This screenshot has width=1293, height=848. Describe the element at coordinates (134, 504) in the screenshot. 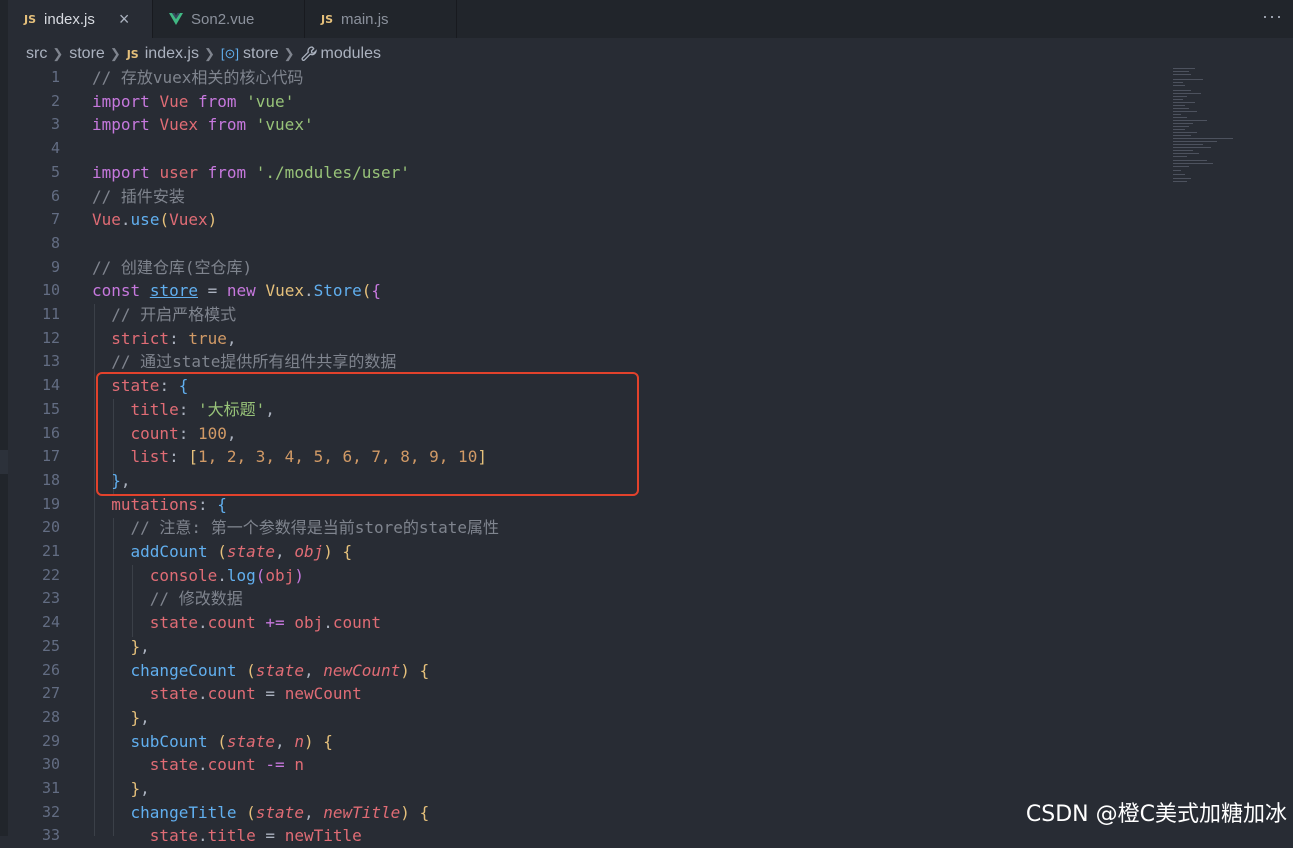

I see `code-line: 19 mutations: {` at that location.